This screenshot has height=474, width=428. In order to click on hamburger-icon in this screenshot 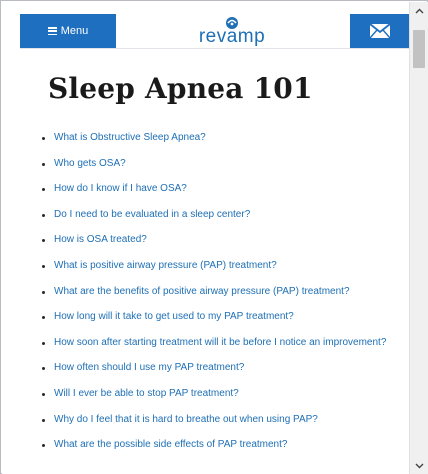, I will do `click(52, 31)`.